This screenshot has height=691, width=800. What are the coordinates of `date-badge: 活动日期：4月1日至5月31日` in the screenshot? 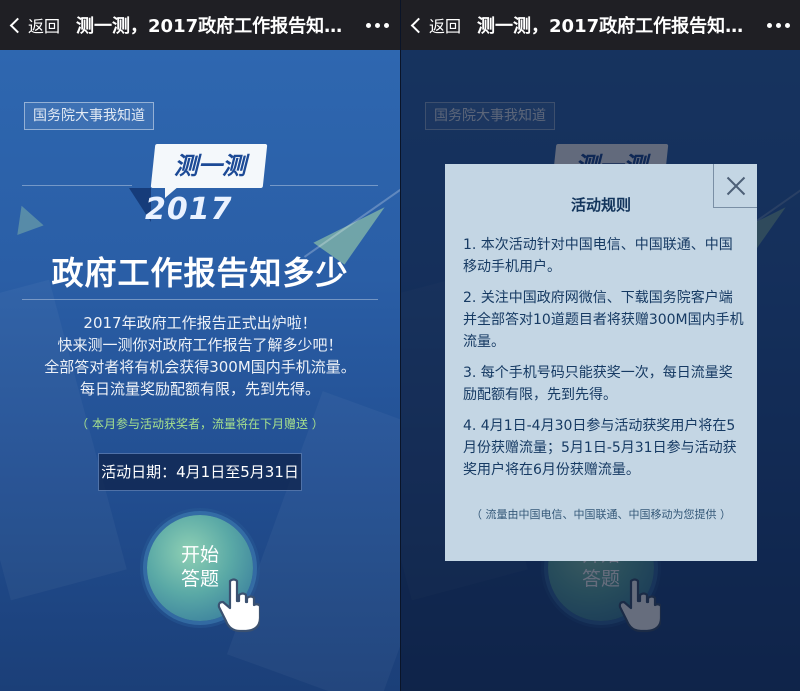 It's located at (200, 472).